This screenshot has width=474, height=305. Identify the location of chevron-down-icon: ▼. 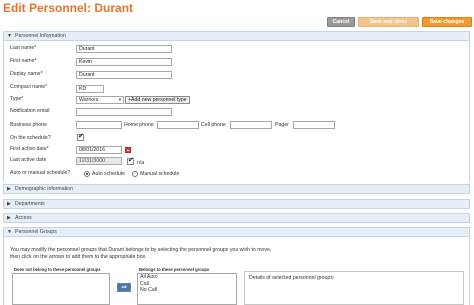
(120, 99).